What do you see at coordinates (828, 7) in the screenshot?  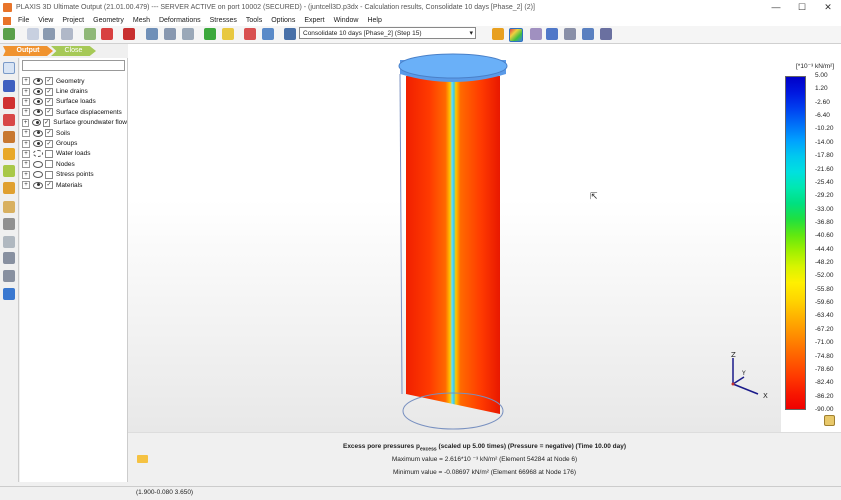 I see `close-window-button: ✕` at bounding box center [828, 7].